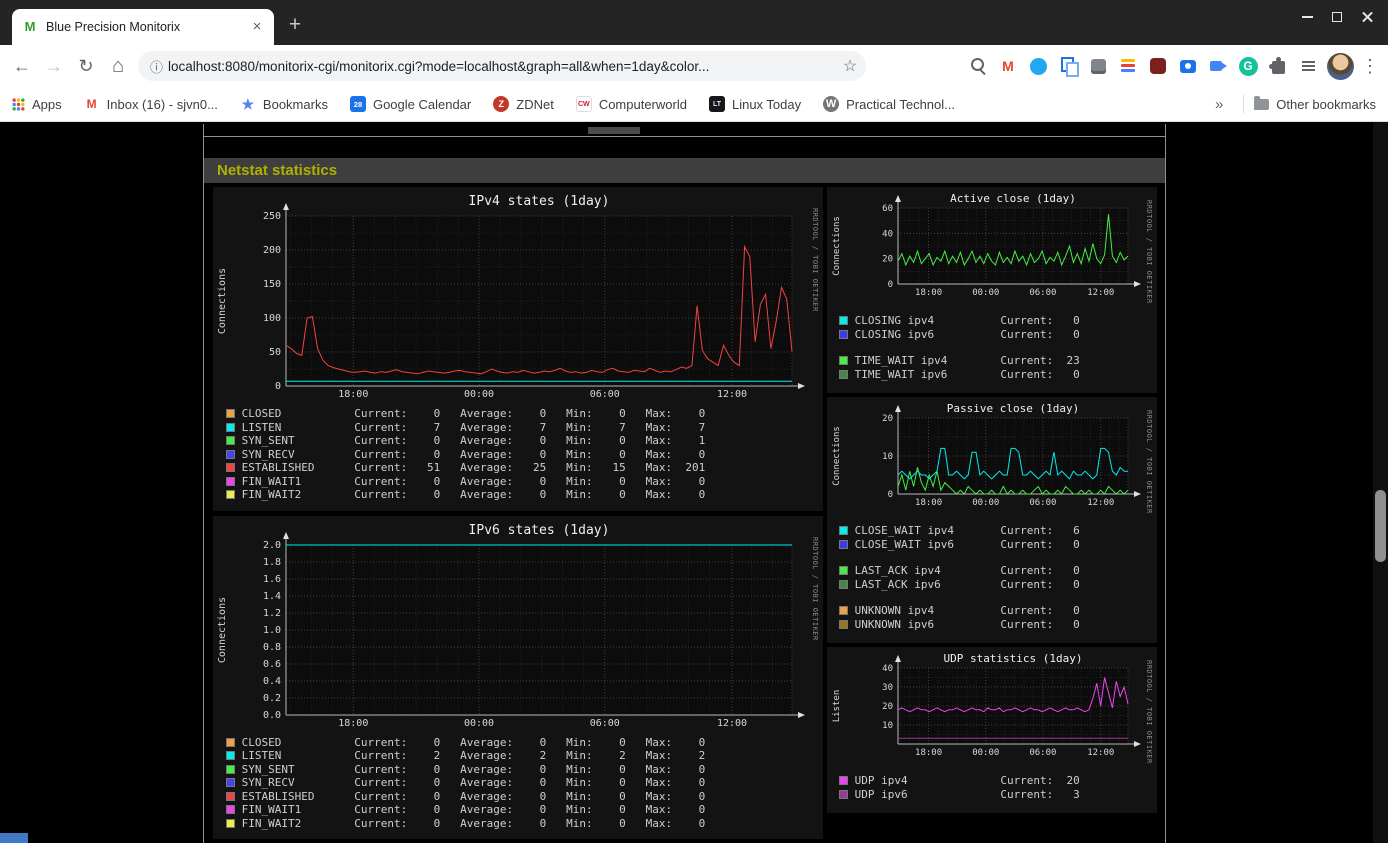 This screenshot has width=1388, height=843. Describe the element at coordinates (272, 613) in the screenshot. I see `svg-text: 1.2` at that location.